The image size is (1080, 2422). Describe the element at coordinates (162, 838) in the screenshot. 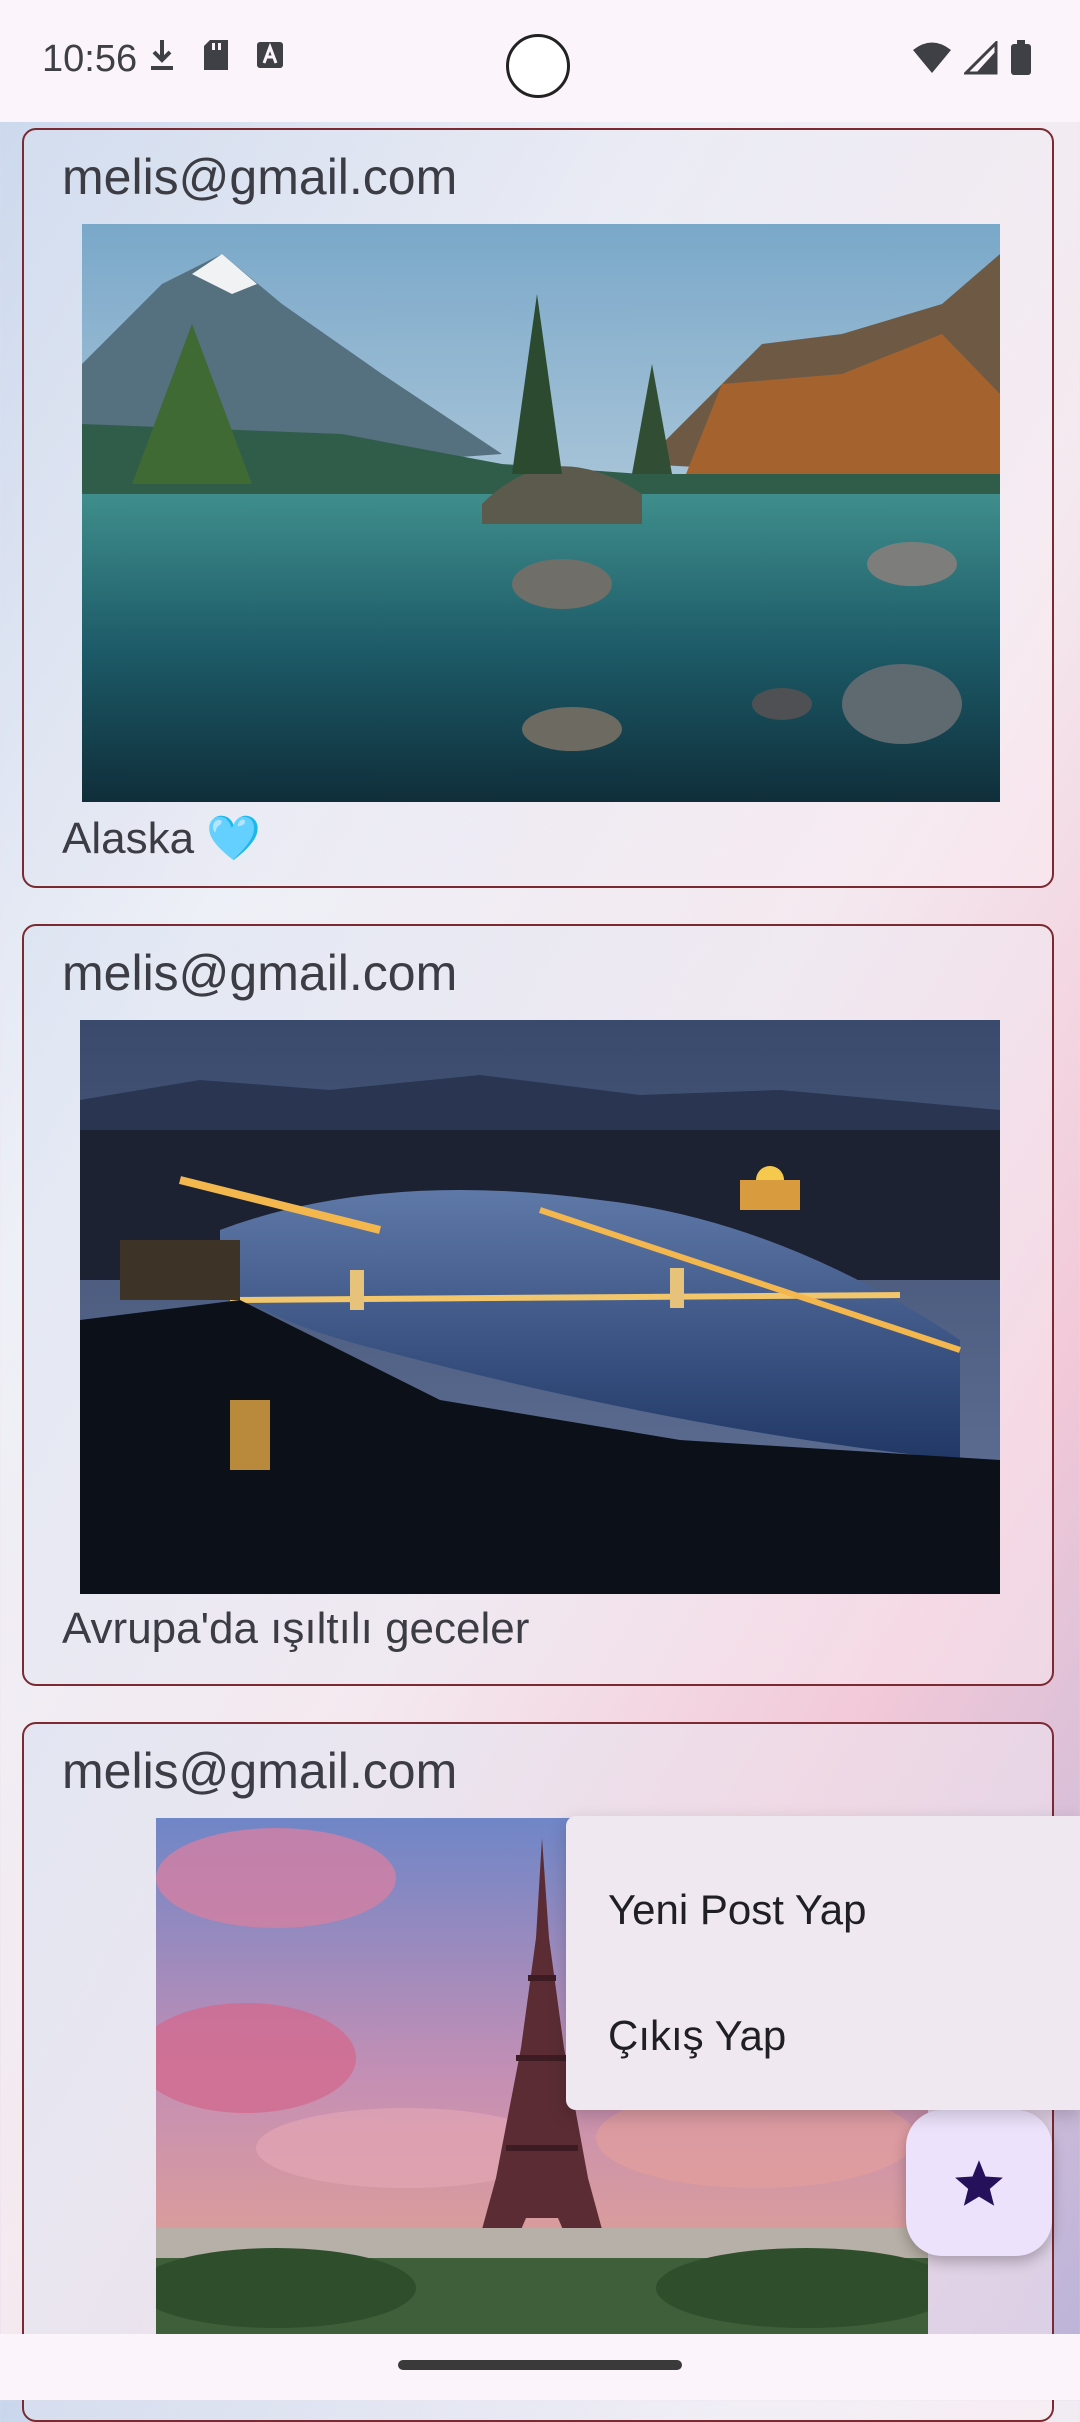

I see `post-caption: Alaska 🩵` at that location.